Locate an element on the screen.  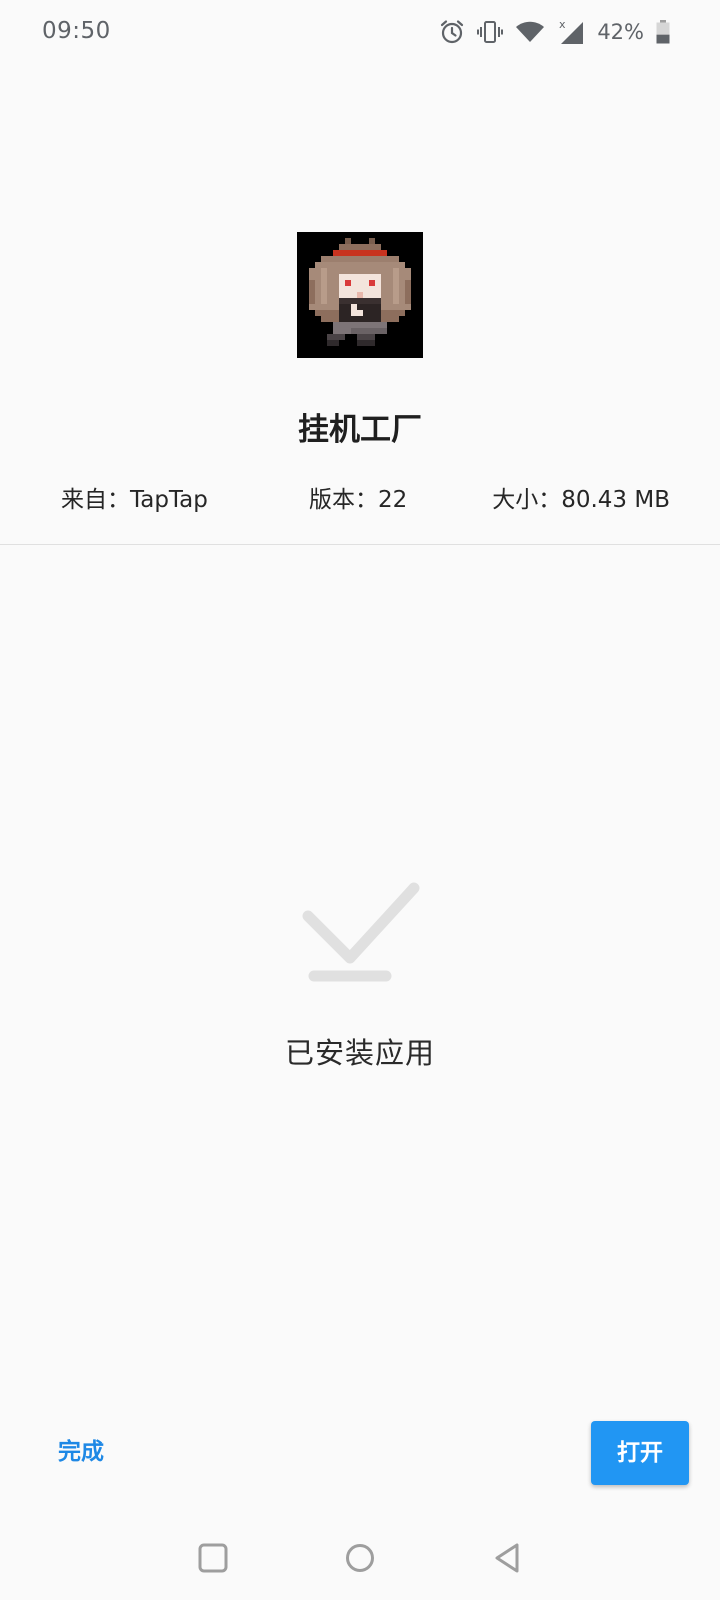
back-icon is located at coordinates (508, 1558).